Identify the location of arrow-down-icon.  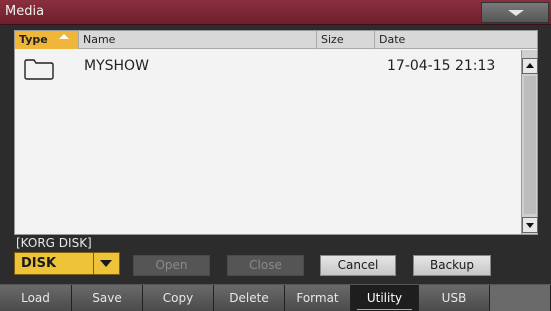
(530, 225).